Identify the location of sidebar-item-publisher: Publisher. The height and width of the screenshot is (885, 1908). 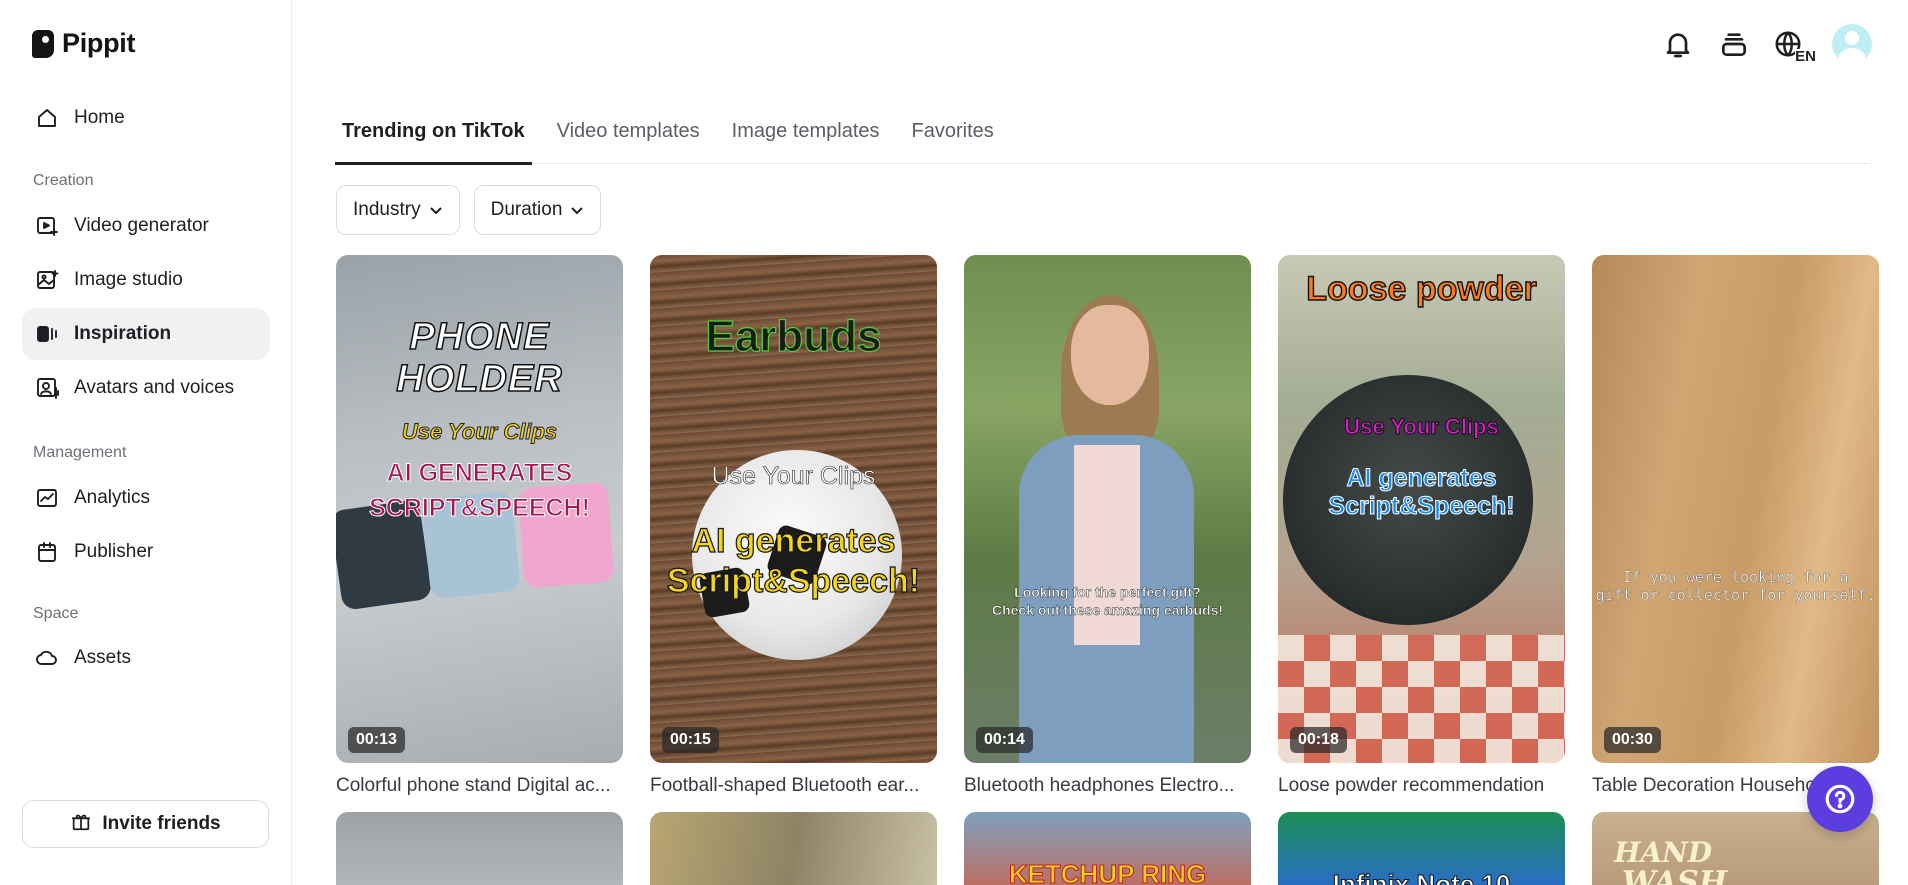
(146, 552).